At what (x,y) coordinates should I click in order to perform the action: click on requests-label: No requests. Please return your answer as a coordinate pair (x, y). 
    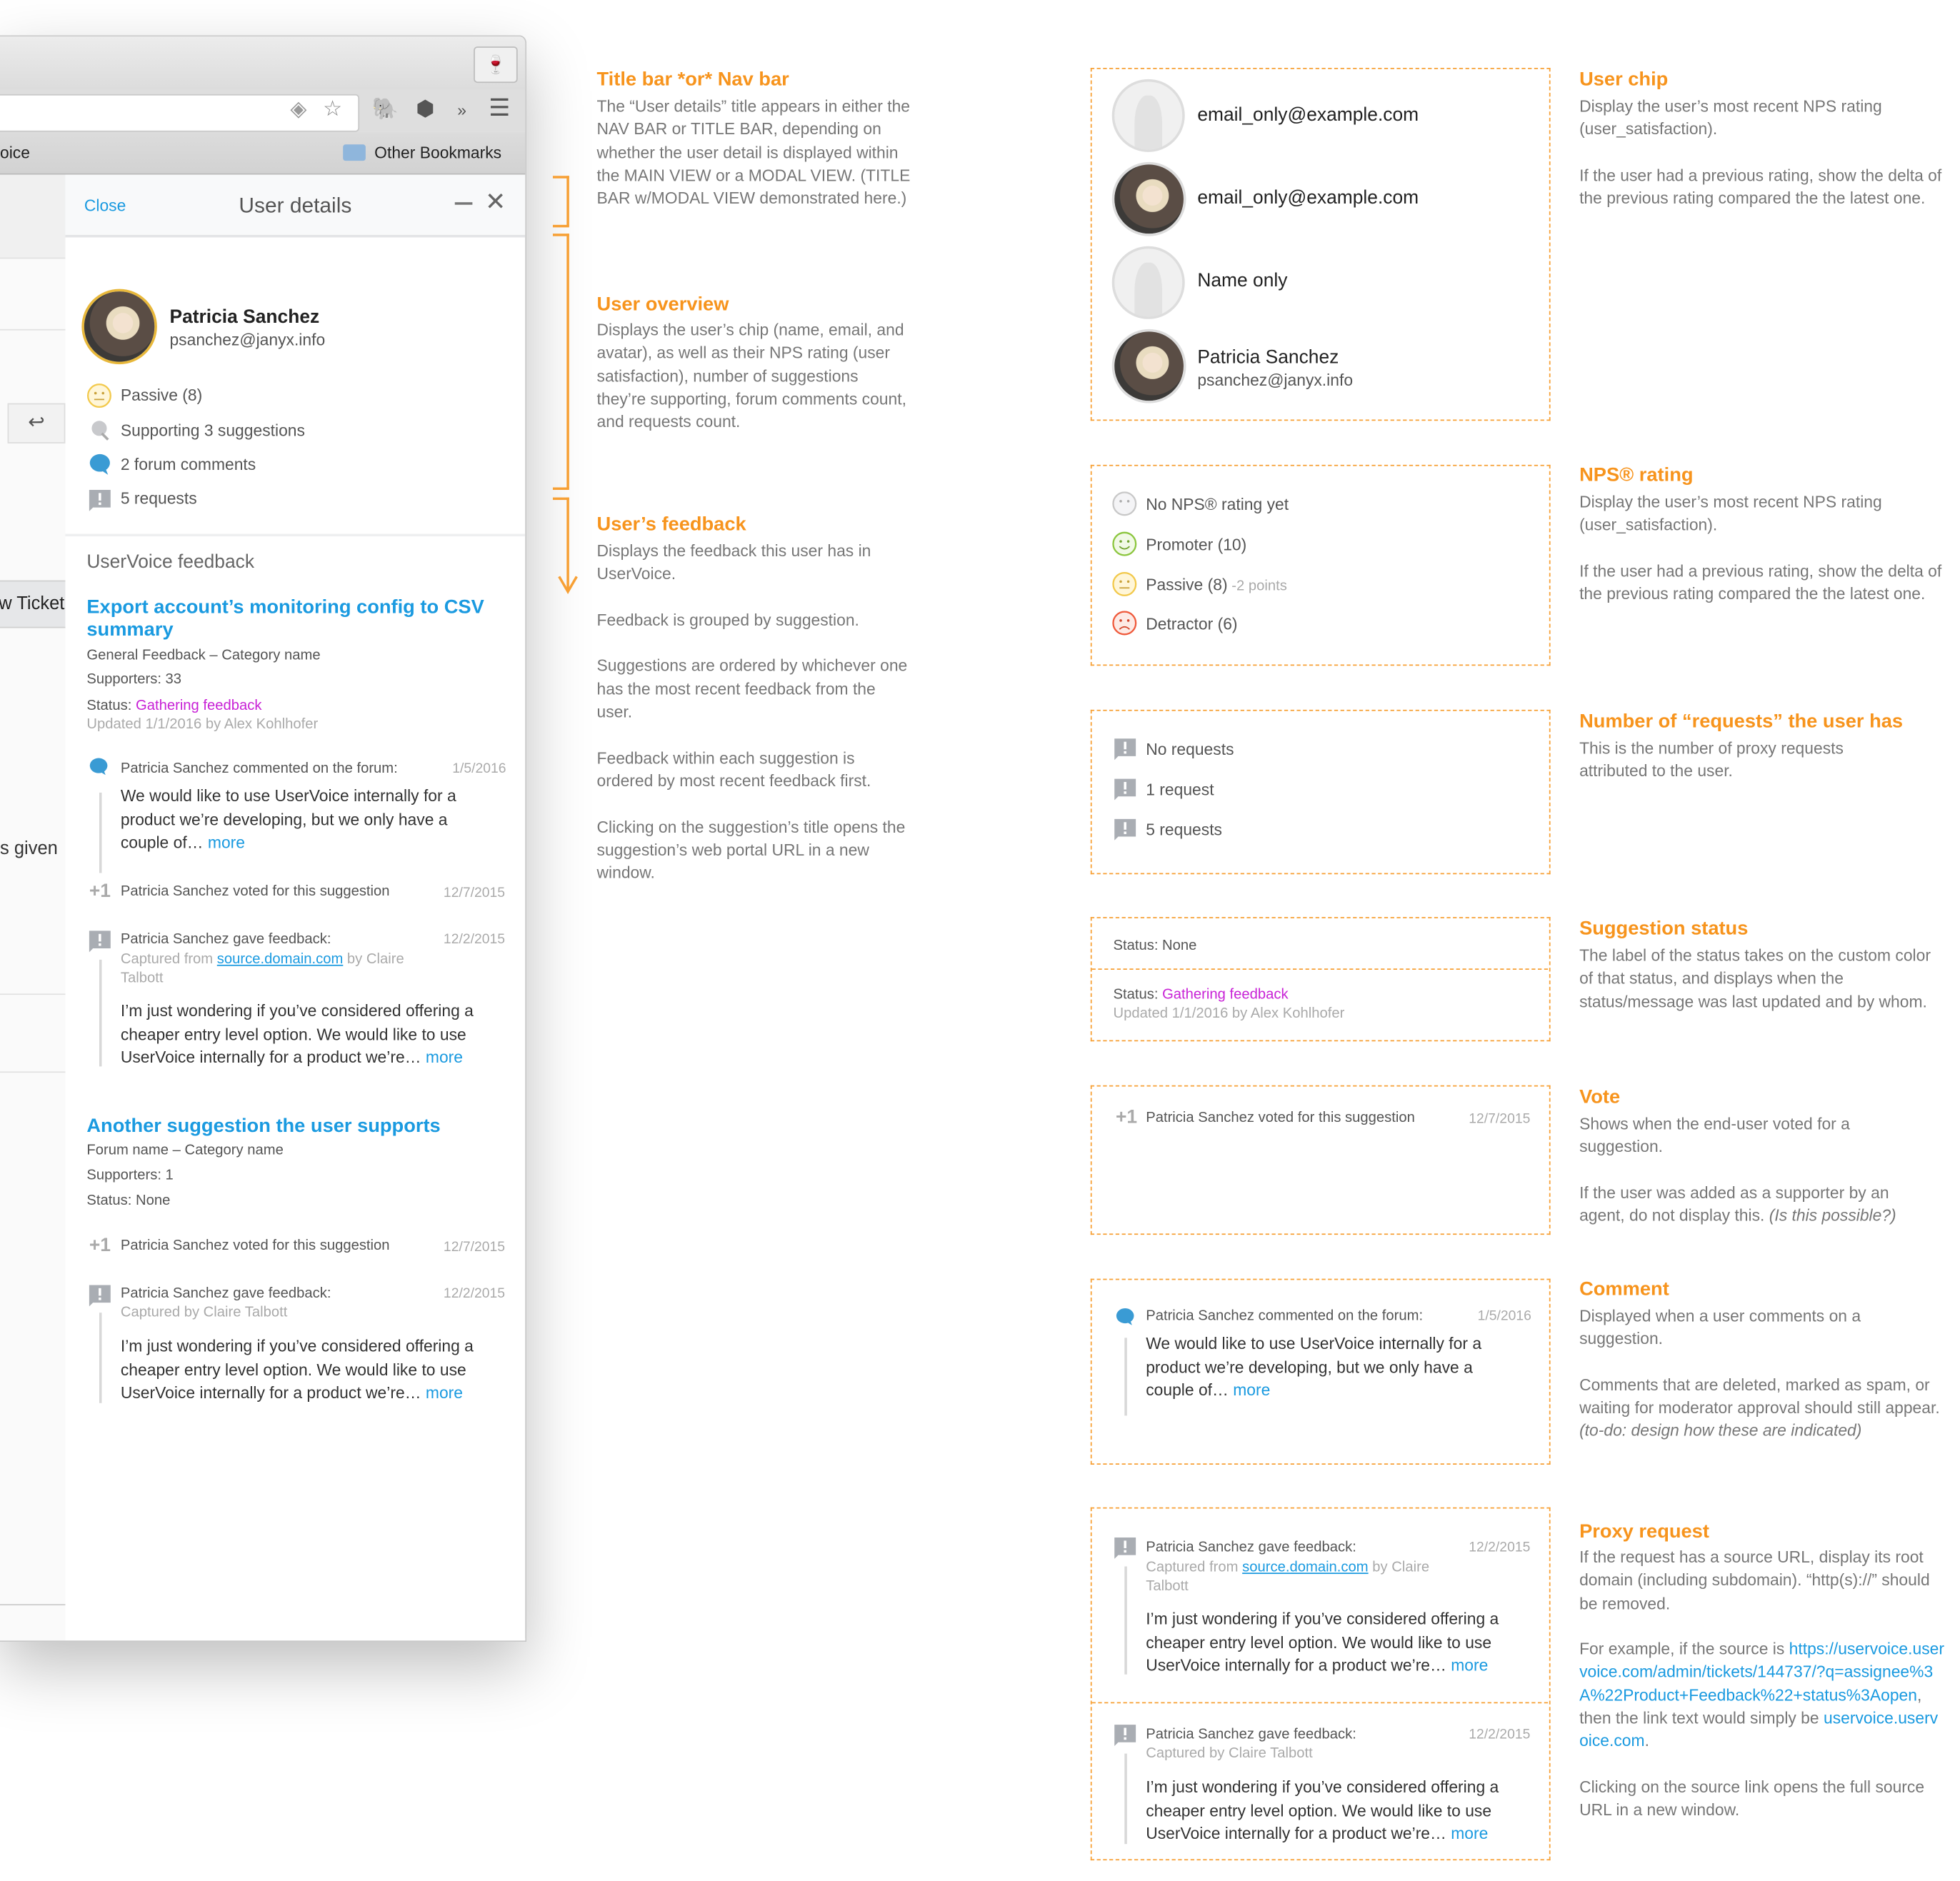
    Looking at the image, I should click on (1190, 750).